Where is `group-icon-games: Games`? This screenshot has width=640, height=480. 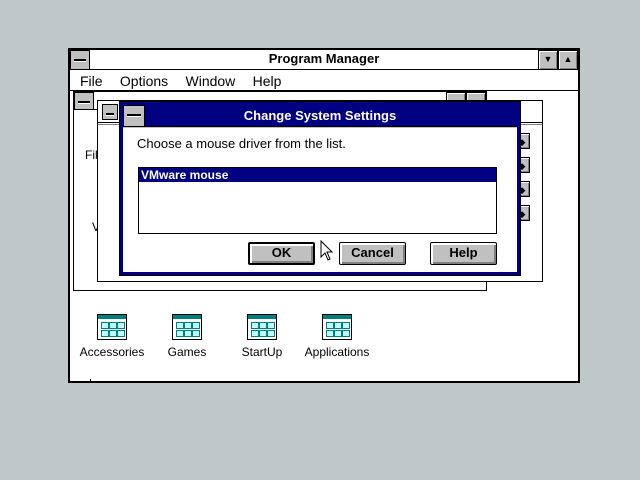 group-icon-games: Games is located at coordinates (187, 339).